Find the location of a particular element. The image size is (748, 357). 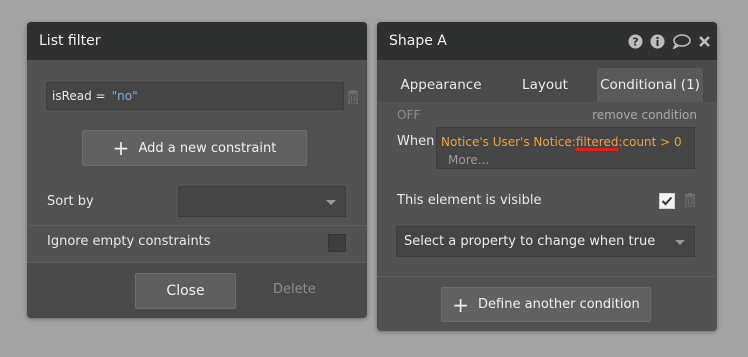

constraint-row: isRead = "no" is located at coordinates (195, 96).